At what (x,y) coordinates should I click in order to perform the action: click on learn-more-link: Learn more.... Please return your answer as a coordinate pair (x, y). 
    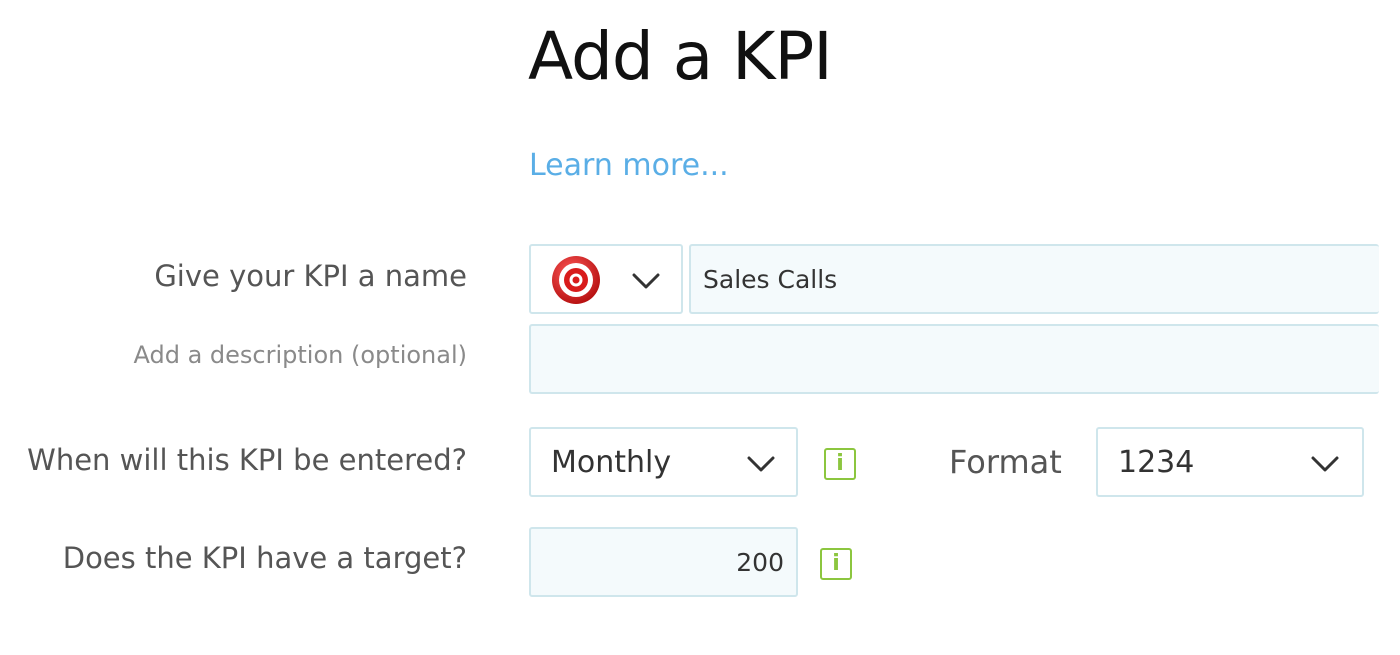
    Looking at the image, I should click on (629, 165).